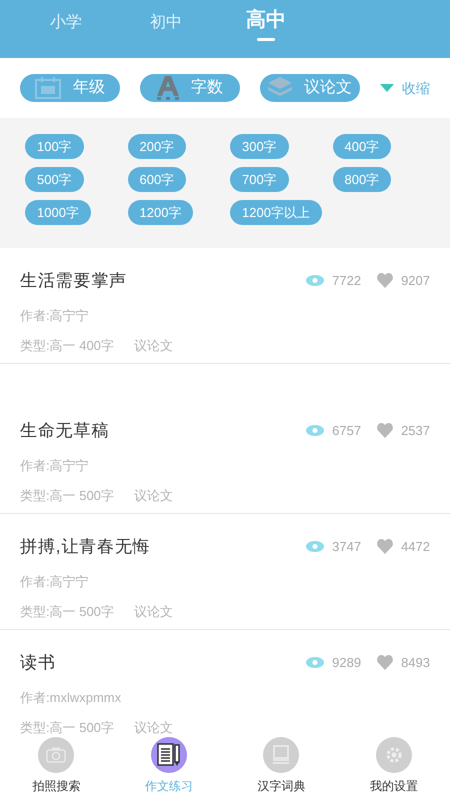 The image size is (450, 800). What do you see at coordinates (347, 663) in the screenshot?
I see `view-count: 9289` at bounding box center [347, 663].